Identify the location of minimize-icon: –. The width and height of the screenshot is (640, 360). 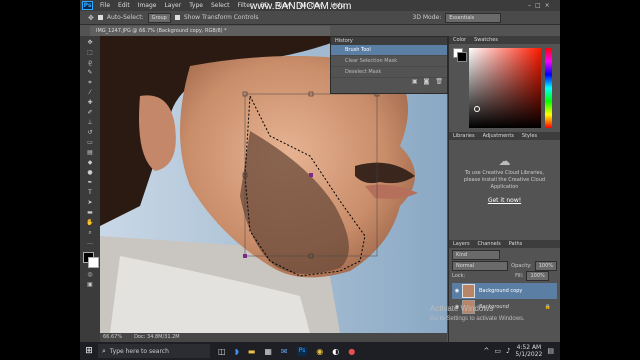
(529, 5).